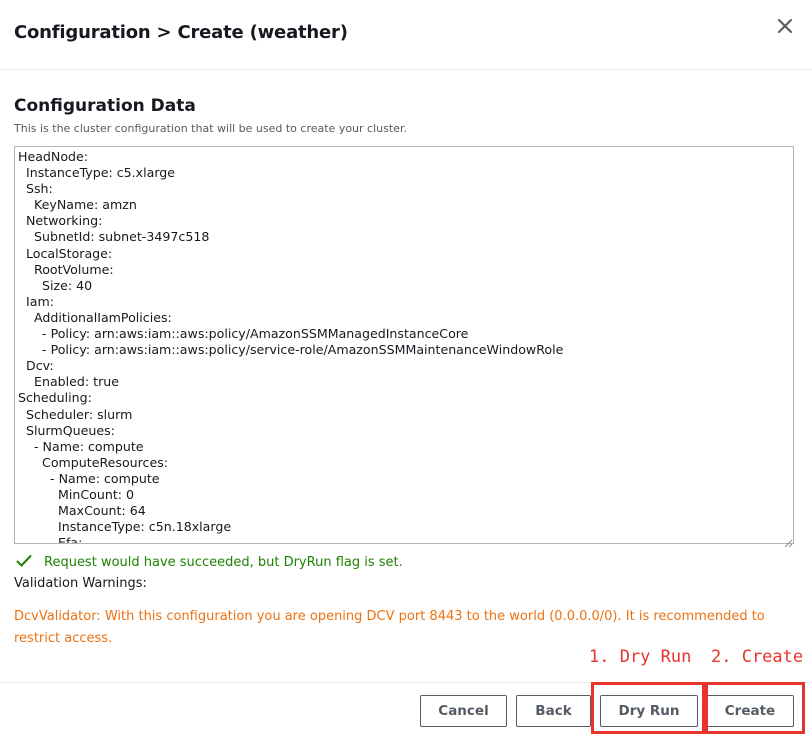 The width and height of the screenshot is (812, 737). I want to click on back-button: Back, so click(553, 711).